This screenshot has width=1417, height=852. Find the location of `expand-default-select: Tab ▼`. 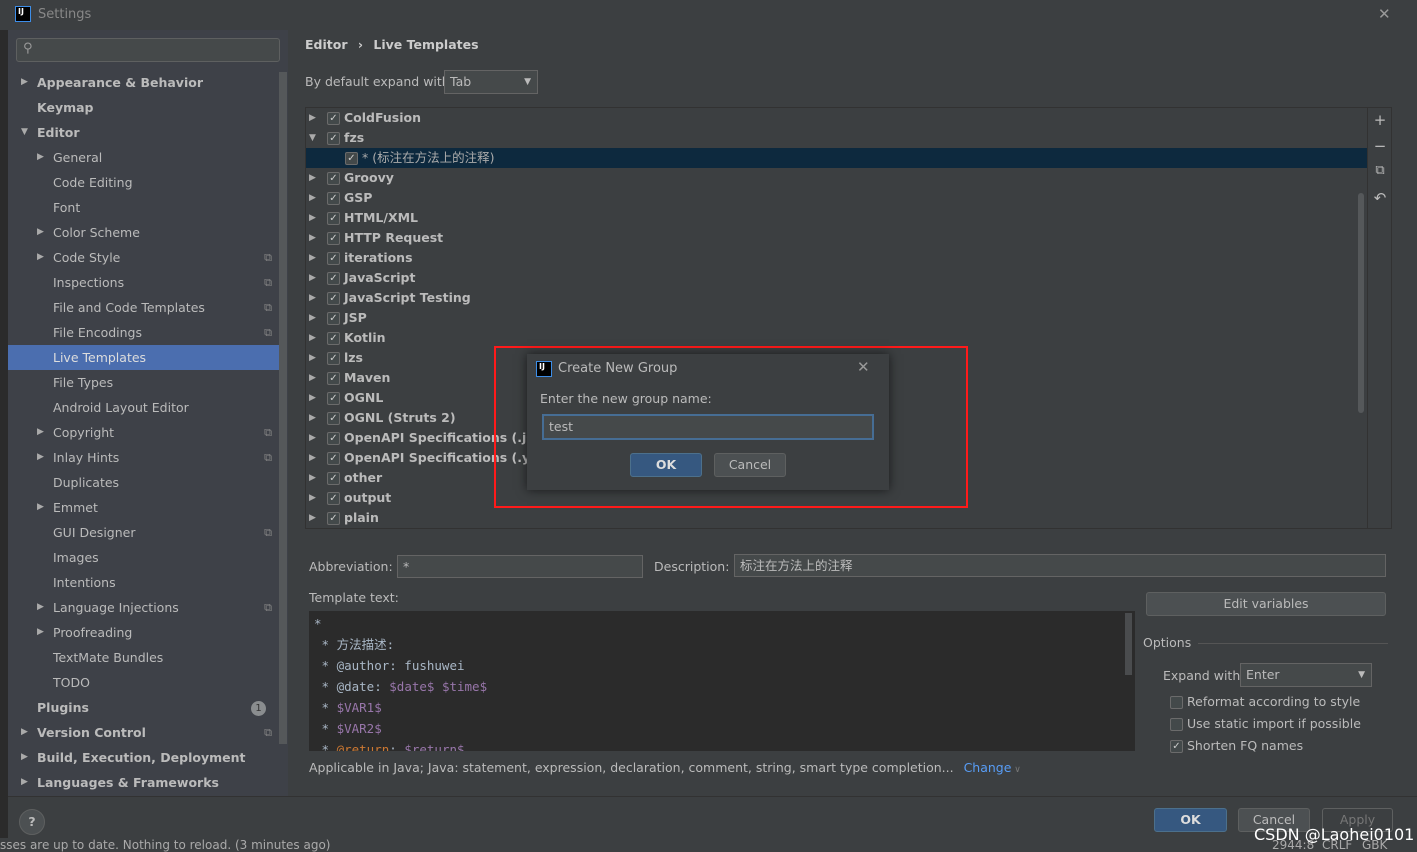

expand-default-select: Tab ▼ is located at coordinates (491, 82).